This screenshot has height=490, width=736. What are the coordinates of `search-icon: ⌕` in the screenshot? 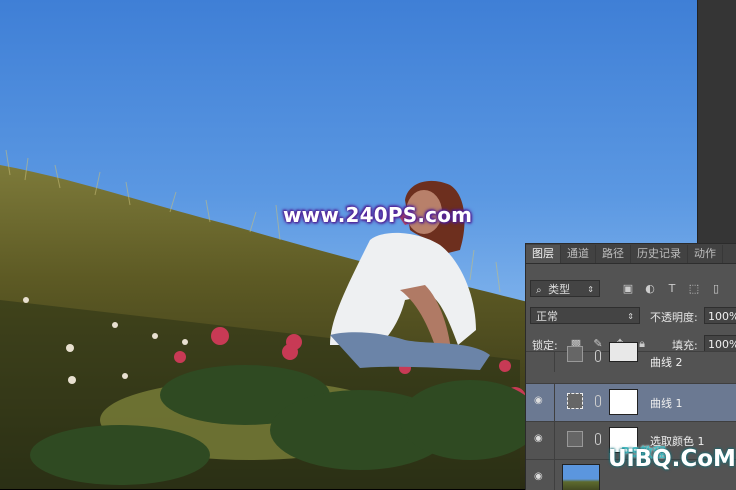 It's located at (539, 290).